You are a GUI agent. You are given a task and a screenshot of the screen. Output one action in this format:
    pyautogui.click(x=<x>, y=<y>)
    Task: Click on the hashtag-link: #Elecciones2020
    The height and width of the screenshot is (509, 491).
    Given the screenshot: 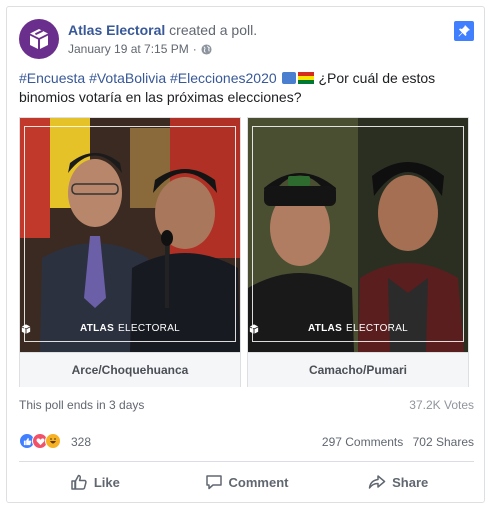 What is the action you would take?
    pyautogui.click(x=223, y=78)
    